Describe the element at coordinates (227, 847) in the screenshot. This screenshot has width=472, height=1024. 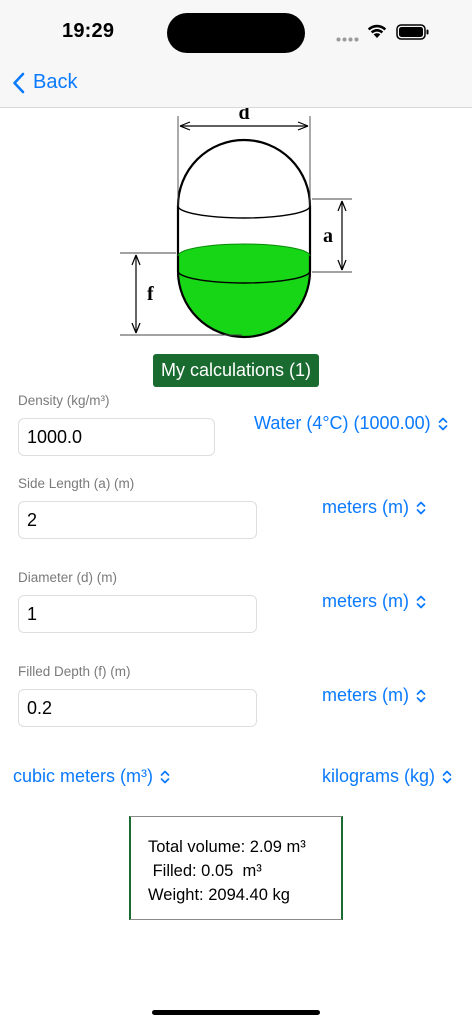
I see `total-volume-result: Total volume: 2.09 m³` at that location.